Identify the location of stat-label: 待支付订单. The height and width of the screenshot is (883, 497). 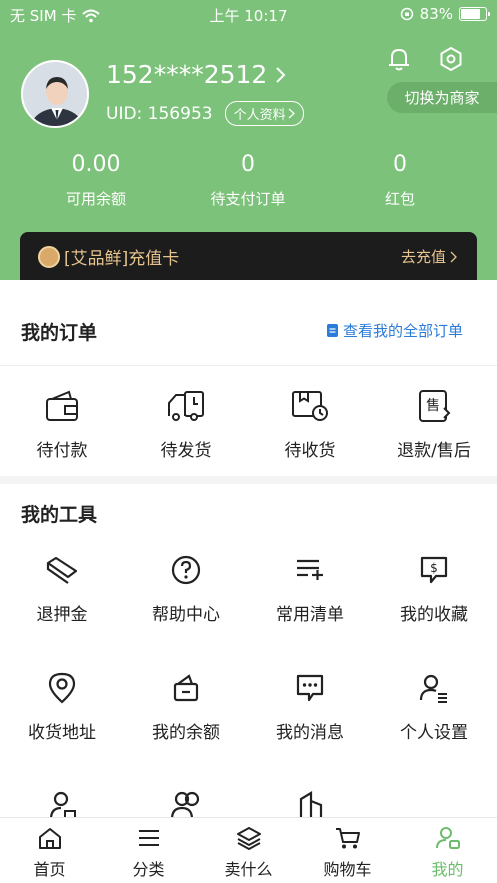
(248, 199).